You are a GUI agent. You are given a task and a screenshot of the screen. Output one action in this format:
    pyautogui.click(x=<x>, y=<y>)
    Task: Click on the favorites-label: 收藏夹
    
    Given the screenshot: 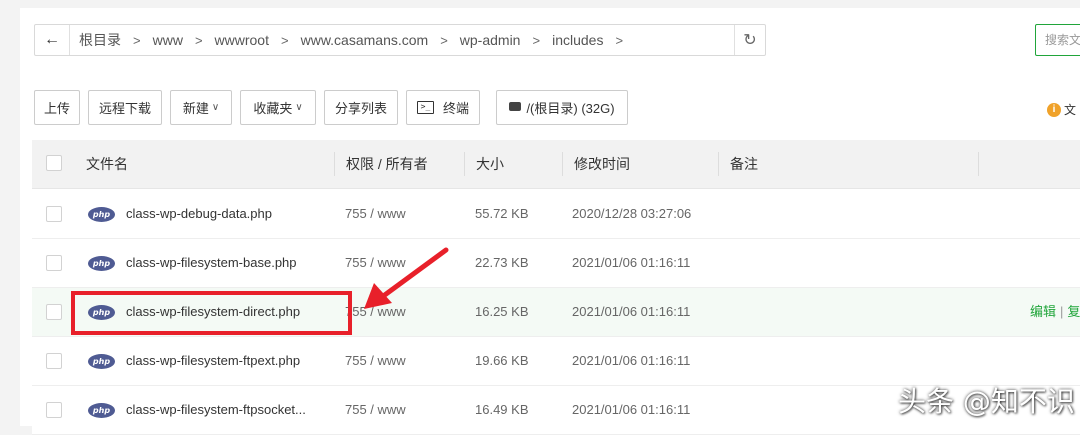 What is the action you would take?
    pyautogui.click(x=273, y=108)
    